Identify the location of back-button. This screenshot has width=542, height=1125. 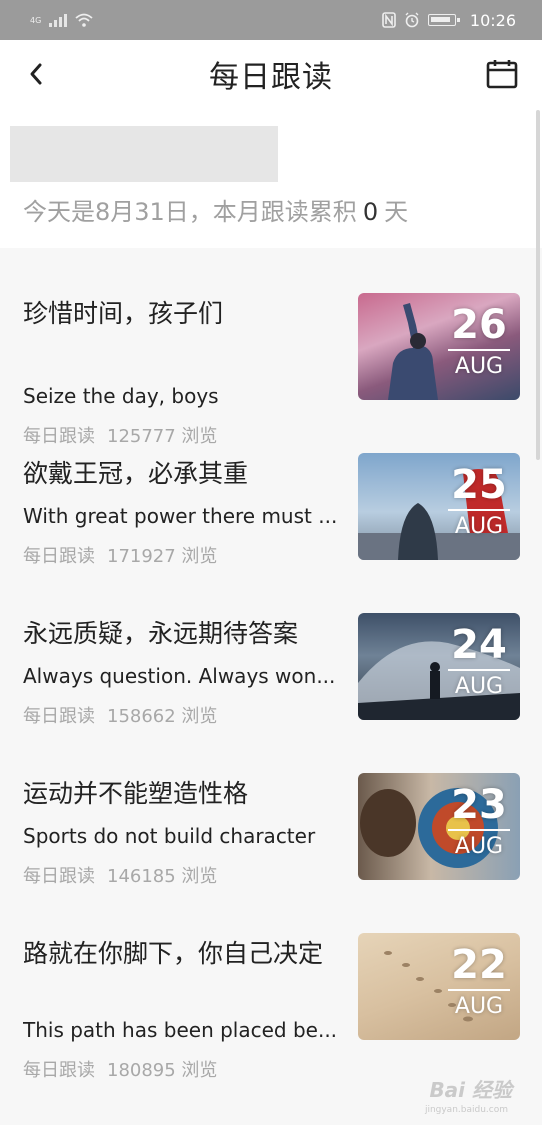
(36, 74).